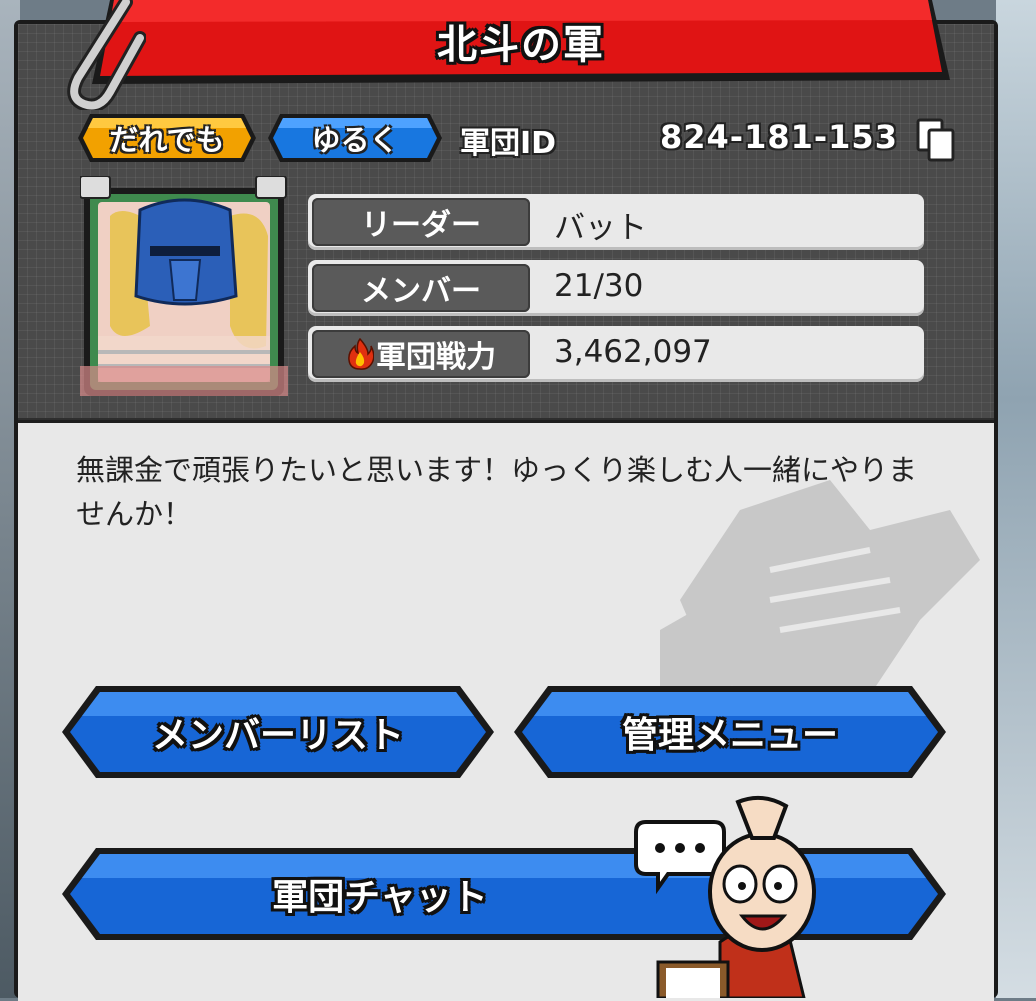  What do you see at coordinates (599, 286) in the screenshot?
I see `members-value: 21/30` at bounding box center [599, 286].